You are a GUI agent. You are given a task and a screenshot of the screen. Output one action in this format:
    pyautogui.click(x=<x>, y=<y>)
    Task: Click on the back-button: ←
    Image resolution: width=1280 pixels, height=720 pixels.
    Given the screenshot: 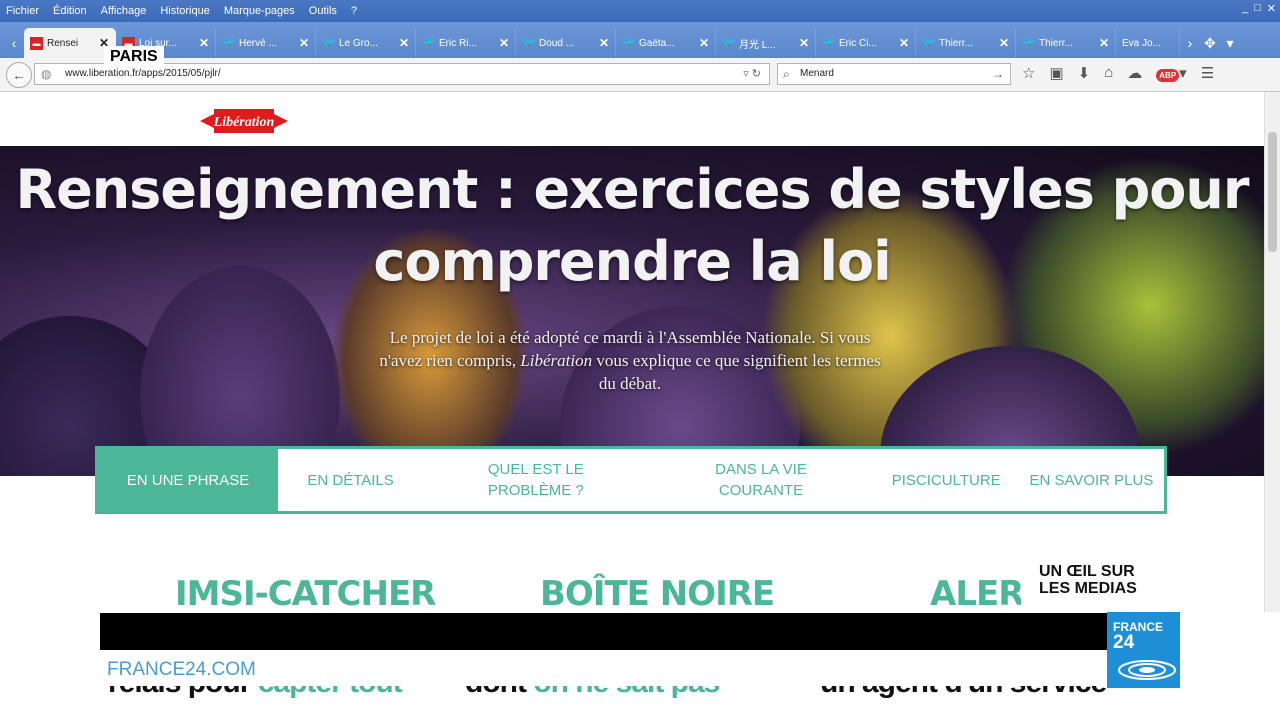 What is the action you would take?
    pyautogui.click(x=19, y=75)
    